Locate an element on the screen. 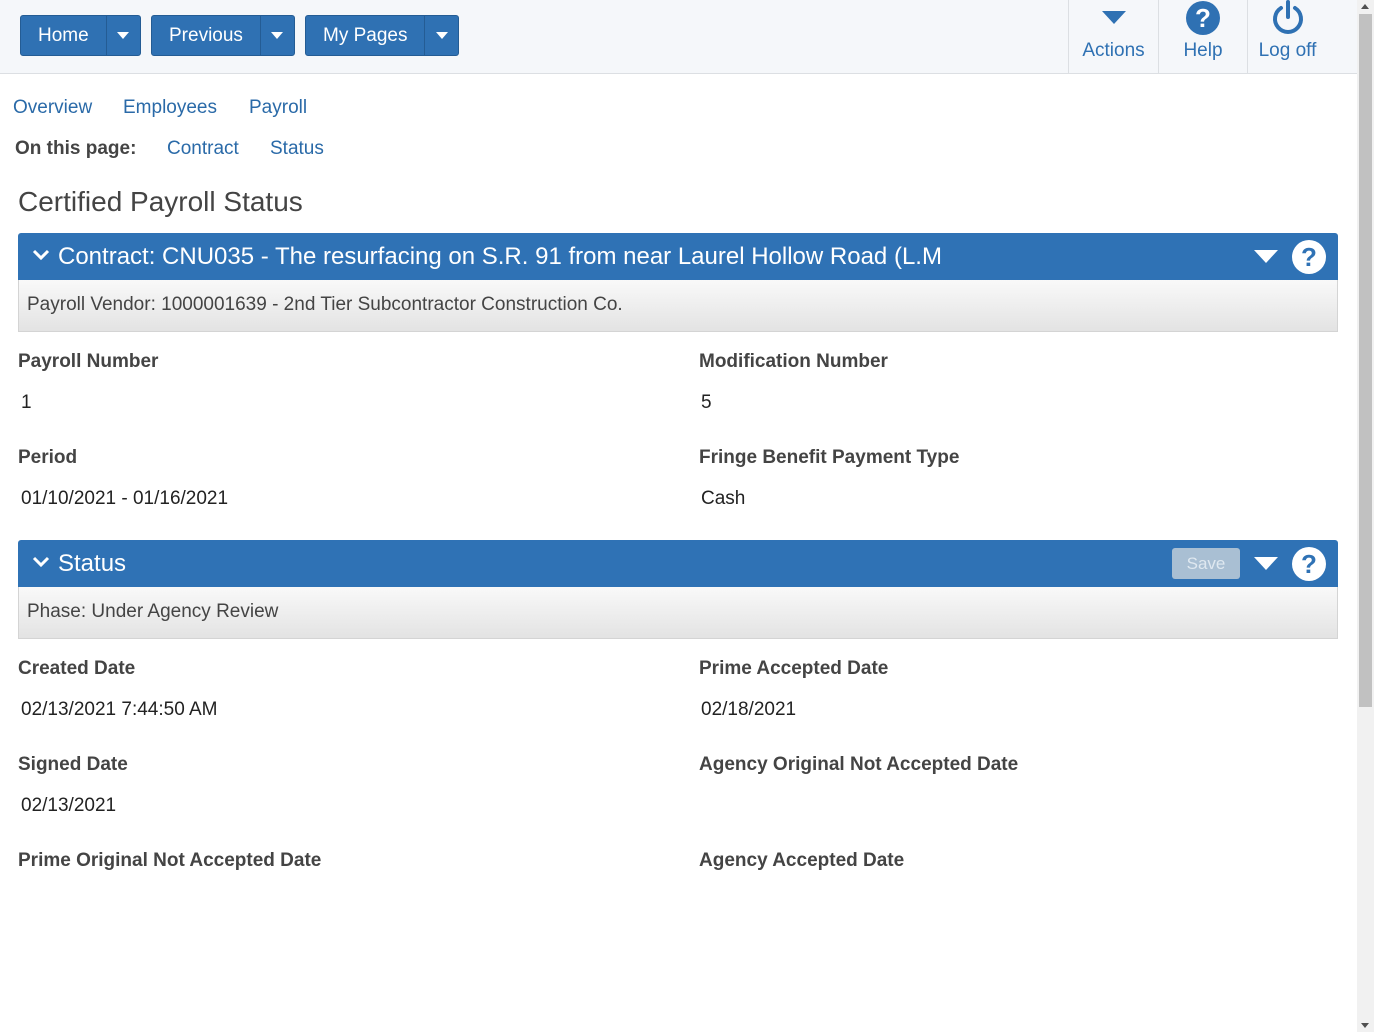  jump-link-status: Status is located at coordinates (297, 149).